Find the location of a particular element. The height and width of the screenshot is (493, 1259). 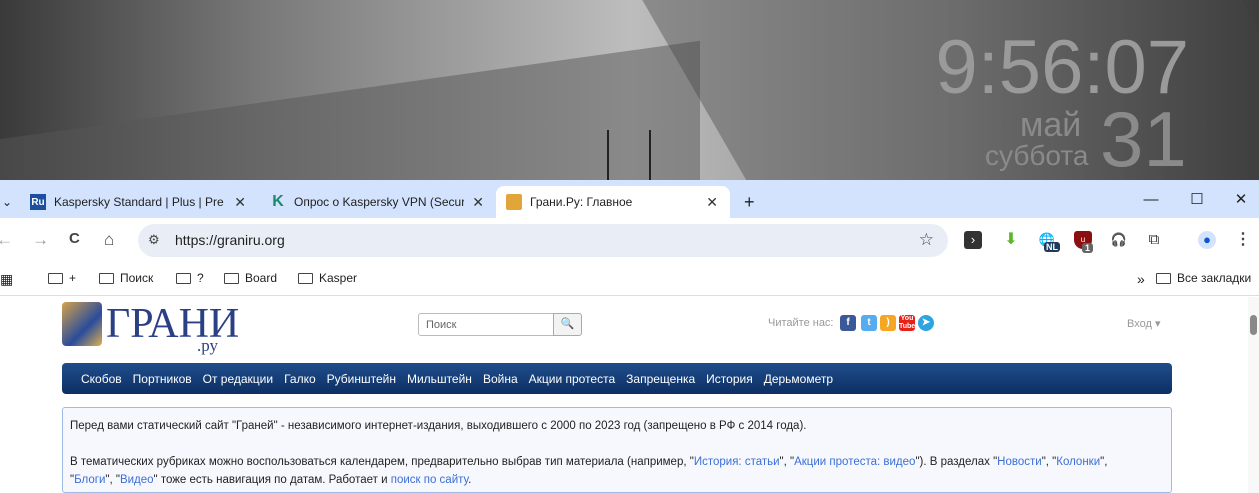

link-site-search: поиск по сайту is located at coordinates (429, 480).